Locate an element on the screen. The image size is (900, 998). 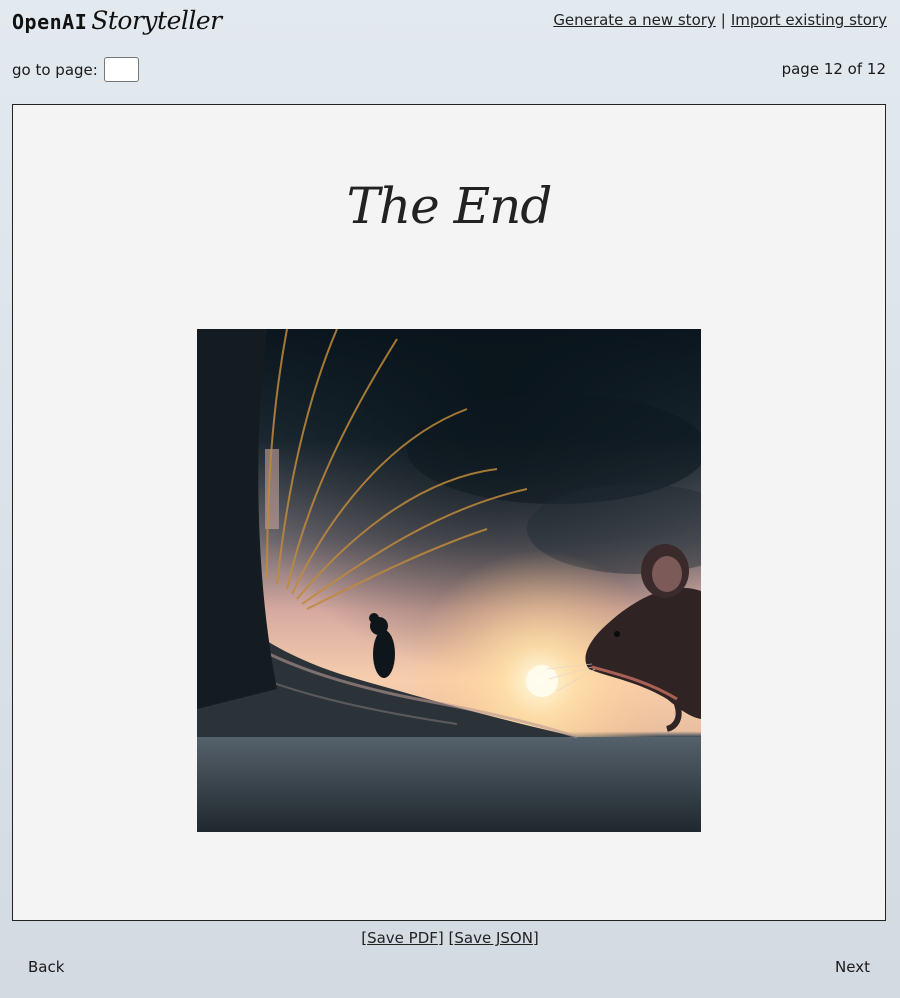
bracket-middle: ] [ is located at coordinates (446, 938).